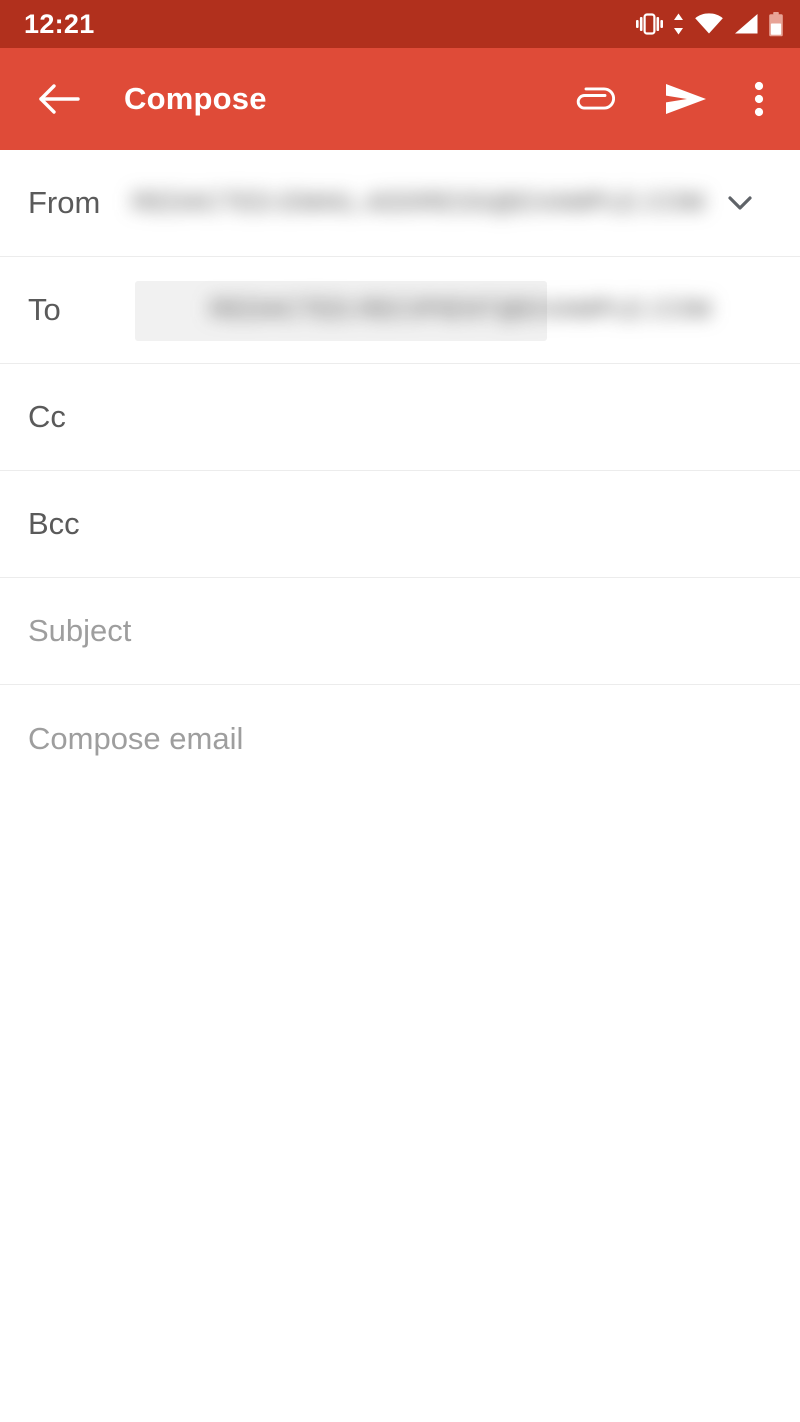  Describe the element at coordinates (400, 417) in the screenshot. I see `field-row-cc: Cc` at that location.